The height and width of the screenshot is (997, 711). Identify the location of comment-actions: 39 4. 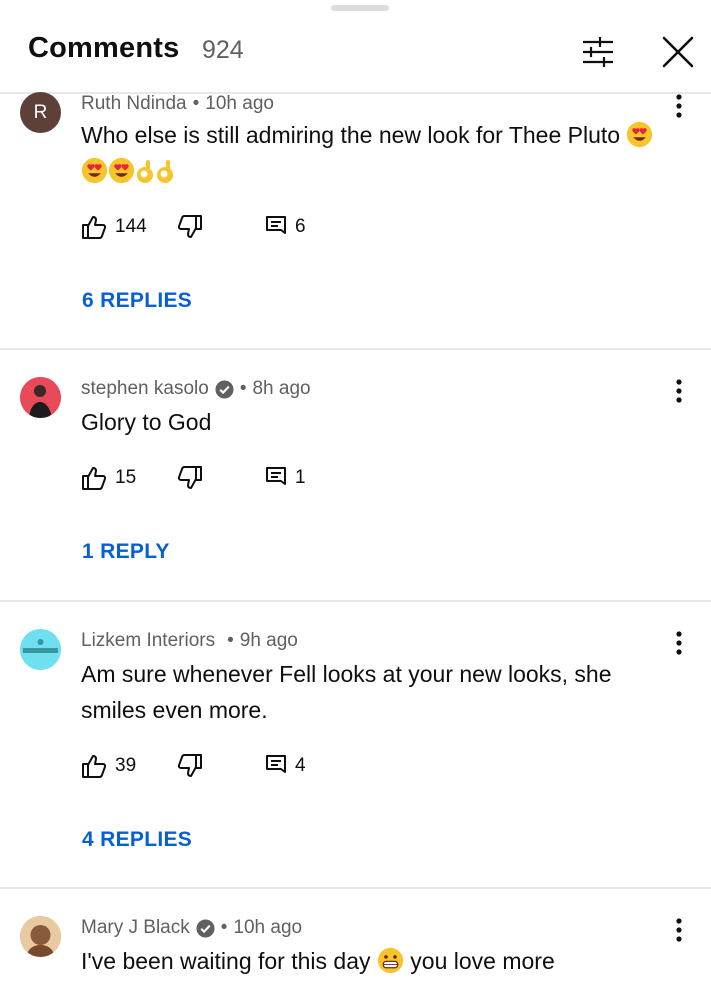
(231, 766).